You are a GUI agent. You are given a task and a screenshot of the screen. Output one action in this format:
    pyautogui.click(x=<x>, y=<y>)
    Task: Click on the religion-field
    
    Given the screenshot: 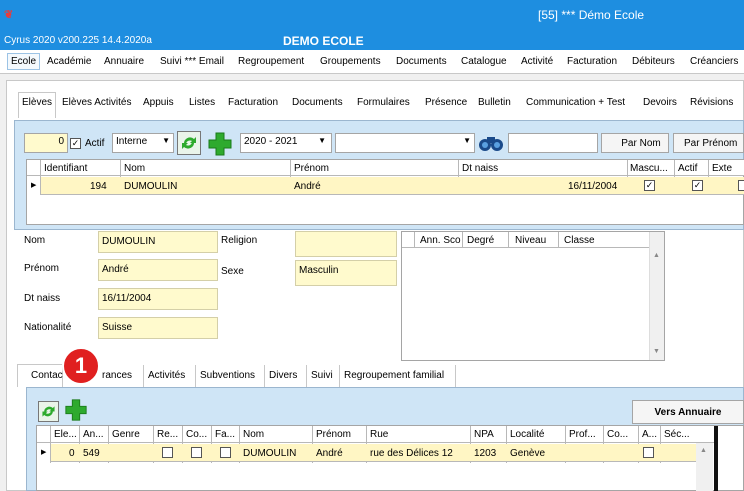 What is the action you would take?
    pyautogui.click(x=346, y=244)
    